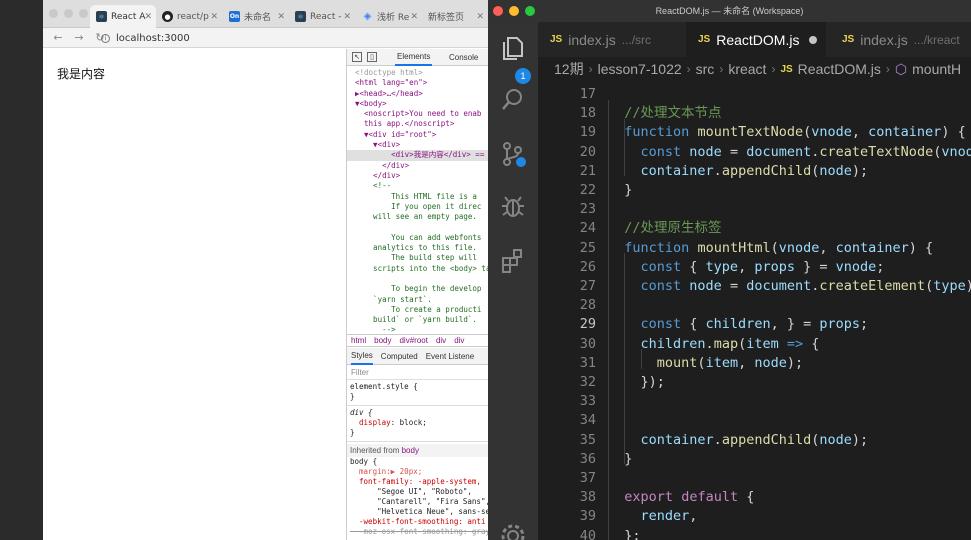  What do you see at coordinates (417, 124) in the screenshot?
I see `dom-node: this app.</noscript>` at bounding box center [417, 124].